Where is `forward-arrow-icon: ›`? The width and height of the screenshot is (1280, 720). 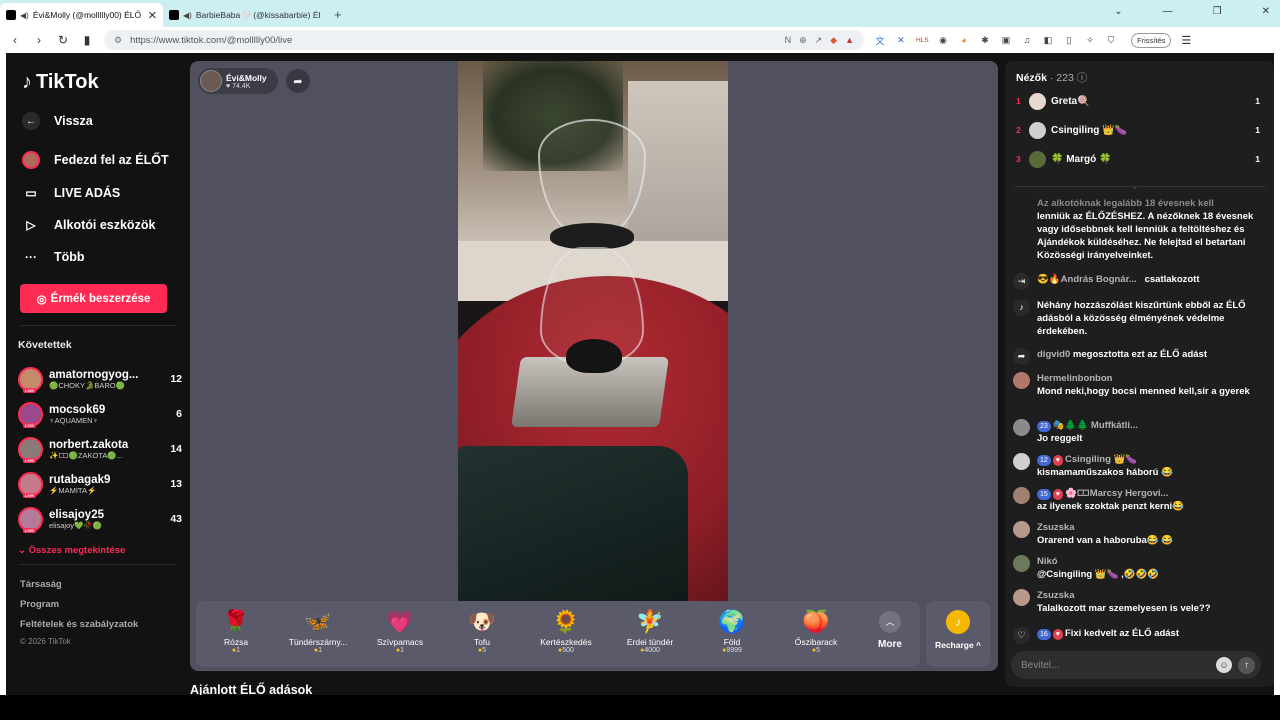 forward-arrow-icon: › is located at coordinates (39, 40).